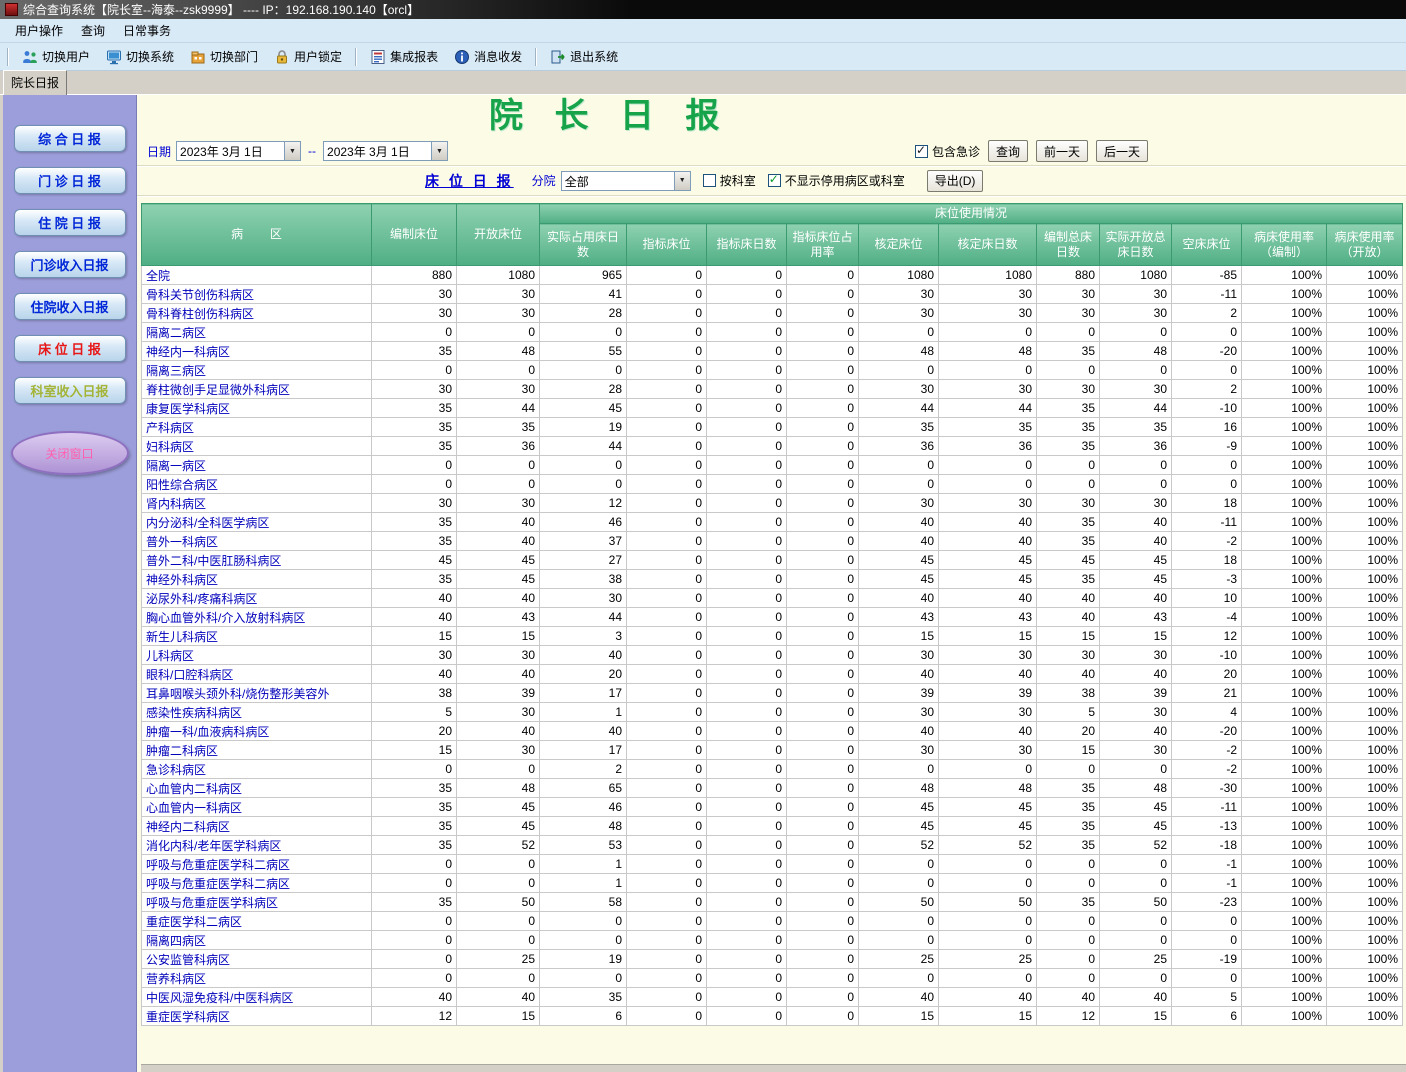 This screenshot has width=1406, height=1072. What do you see at coordinates (955, 180) in the screenshot?
I see `export-button: 导出(D)` at bounding box center [955, 180].